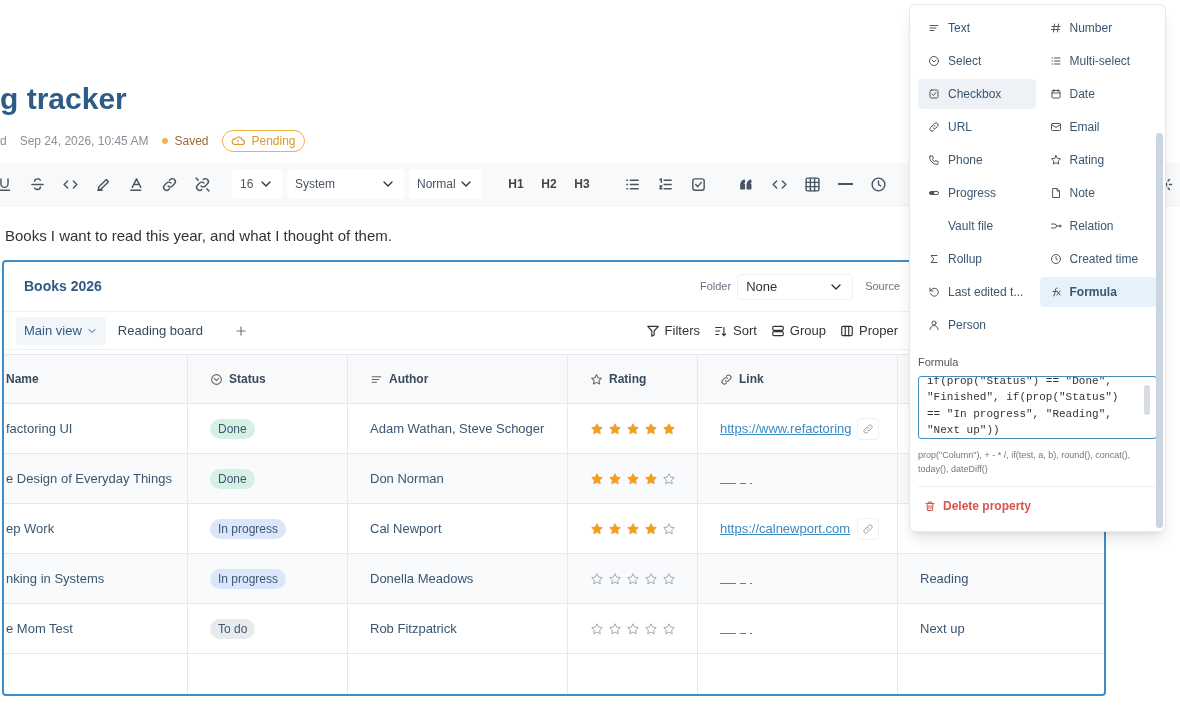 The height and width of the screenshot is (720, 1180). What do you see at coordinates (1055, 28) in the screenshot?
I see `hash-icon` at bounding box center [1055, 28].